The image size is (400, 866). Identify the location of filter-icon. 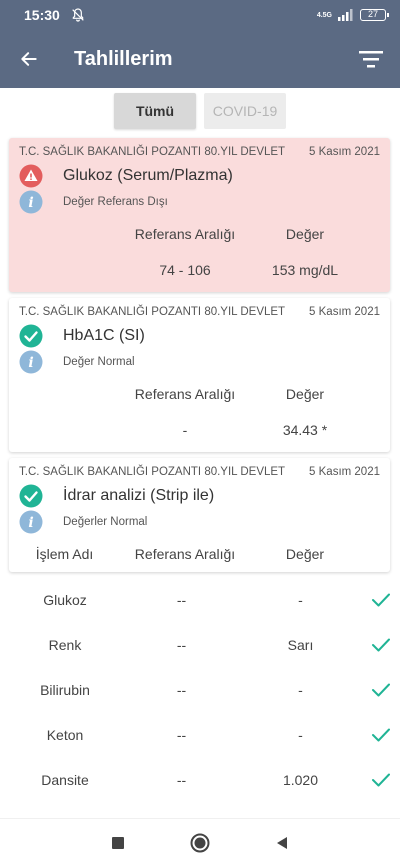
(371, 59).